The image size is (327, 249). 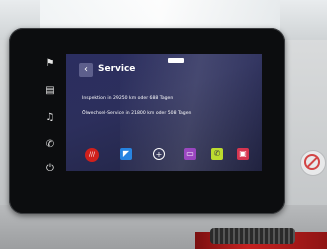 I want to click on flag-icon: ⚑, so click(x=50, y=64).